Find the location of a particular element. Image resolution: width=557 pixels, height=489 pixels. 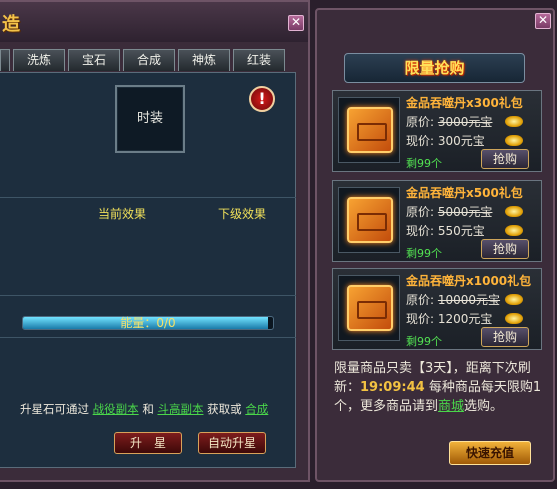

sale-item-card: 金品吞噬丹x500礼包 原价: 5000元宝 现价: 550元宝 剩99个 抢购 is located at coordinates (437, 221).